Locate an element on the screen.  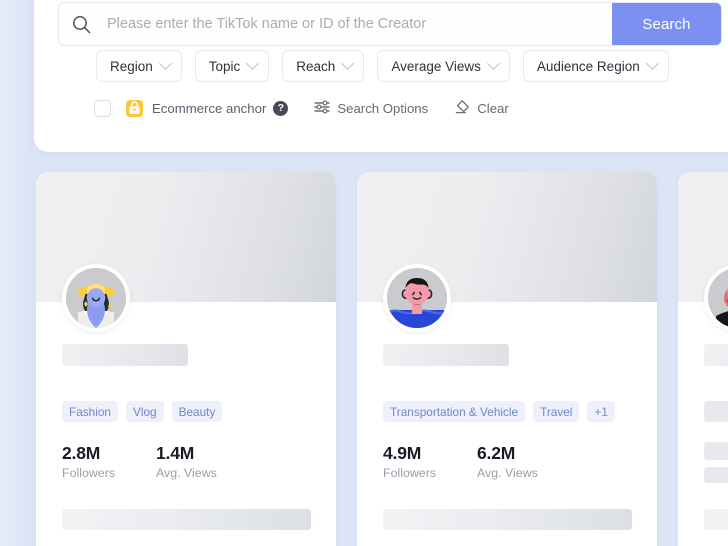
tag-list: Fashion Vlog Beauty is located at coordinates (142, 411).